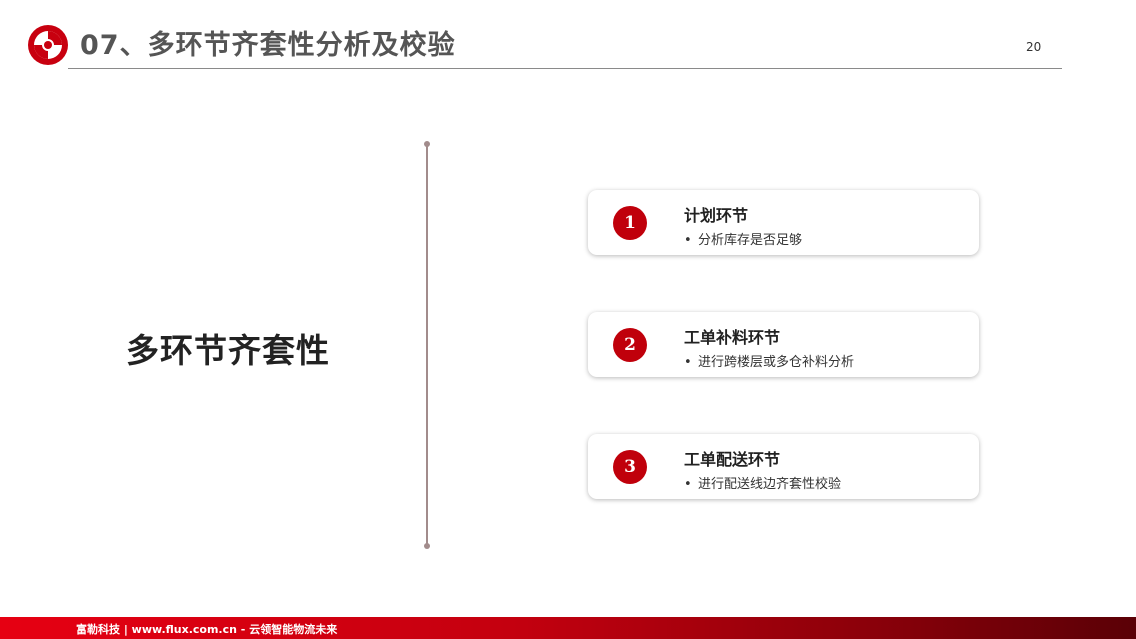  Describe the element at coordinates (1034, 47) in the screenshot. I see `page-number: 20` at that location.